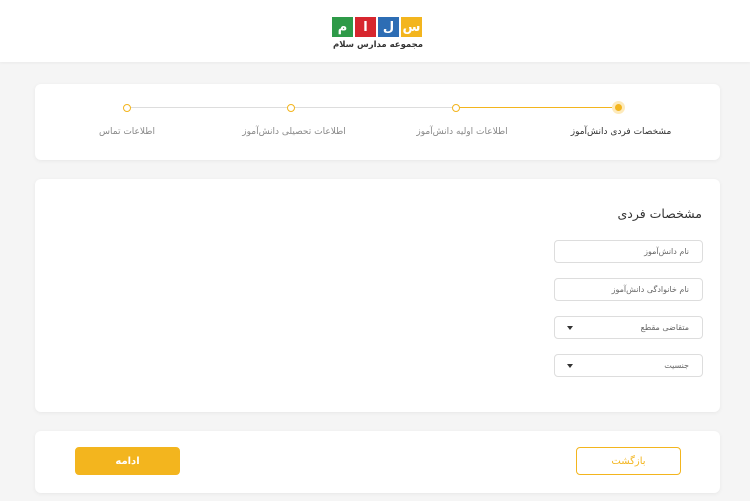  I want to click on logo-text: مجموعه مدارس سلام, so click(378, 45).